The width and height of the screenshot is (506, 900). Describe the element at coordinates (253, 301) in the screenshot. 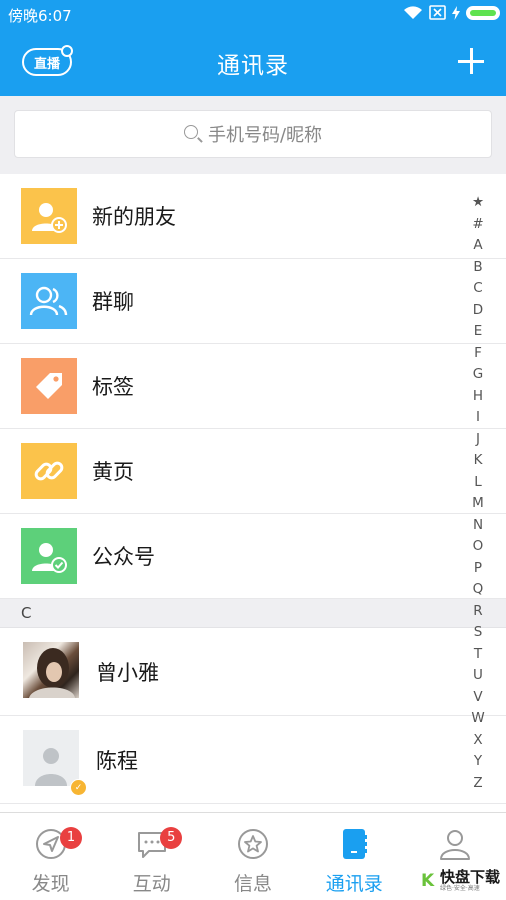

I see `function-item-group-chat: 群聊` at that location.